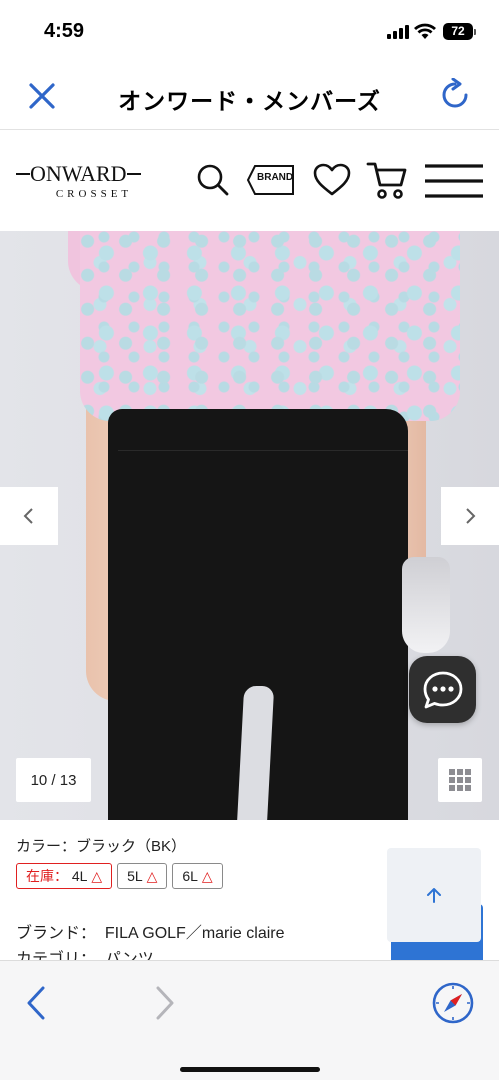 Image resolution: width=499 pixels, height=1080 pixels. Describe the element at coordinates (398, 32) in the screenshot. I see `cellular-signal-icon` at that location.